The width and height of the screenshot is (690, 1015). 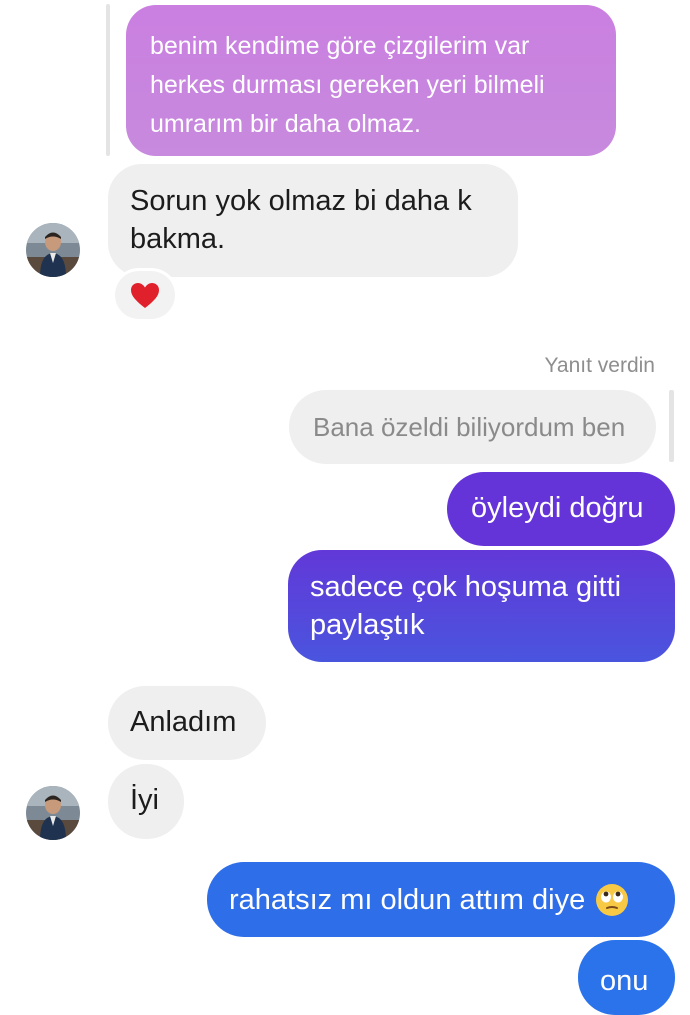 I want to click on sent-message-bubble: rahatsız mı oldun attım diye, so click(x=441, y=899).